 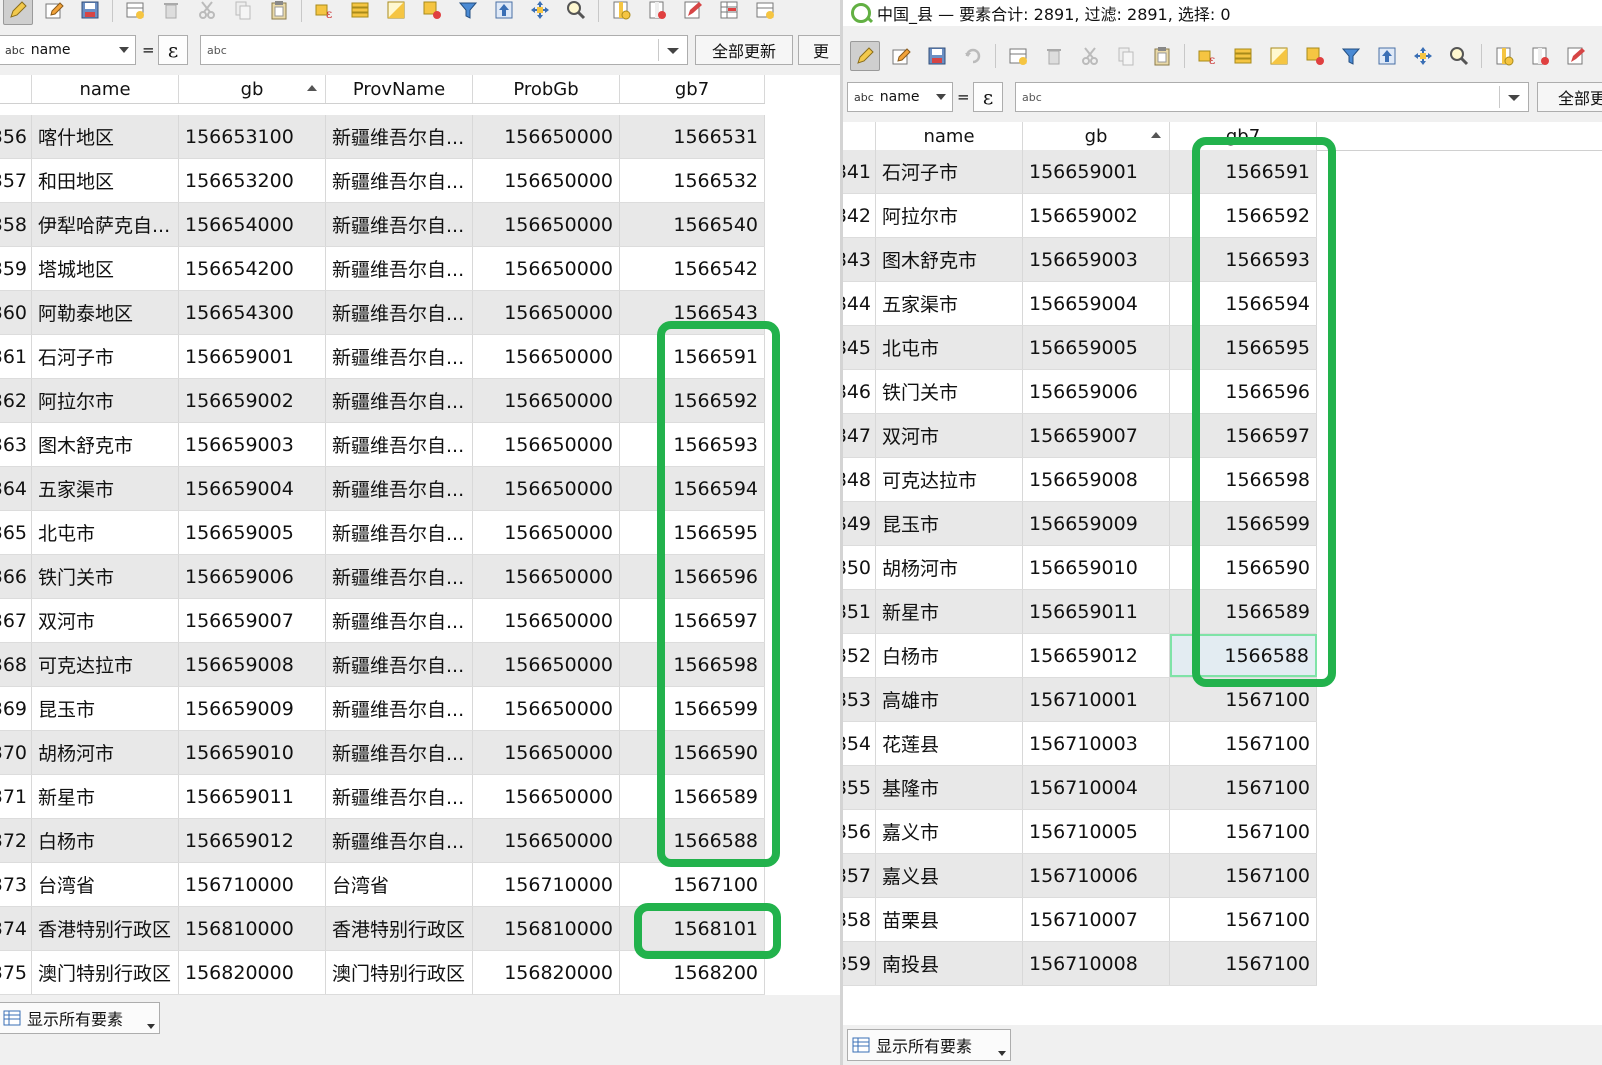 I want to click on cell-probgb: 156820000, so click(x=546, y=972).